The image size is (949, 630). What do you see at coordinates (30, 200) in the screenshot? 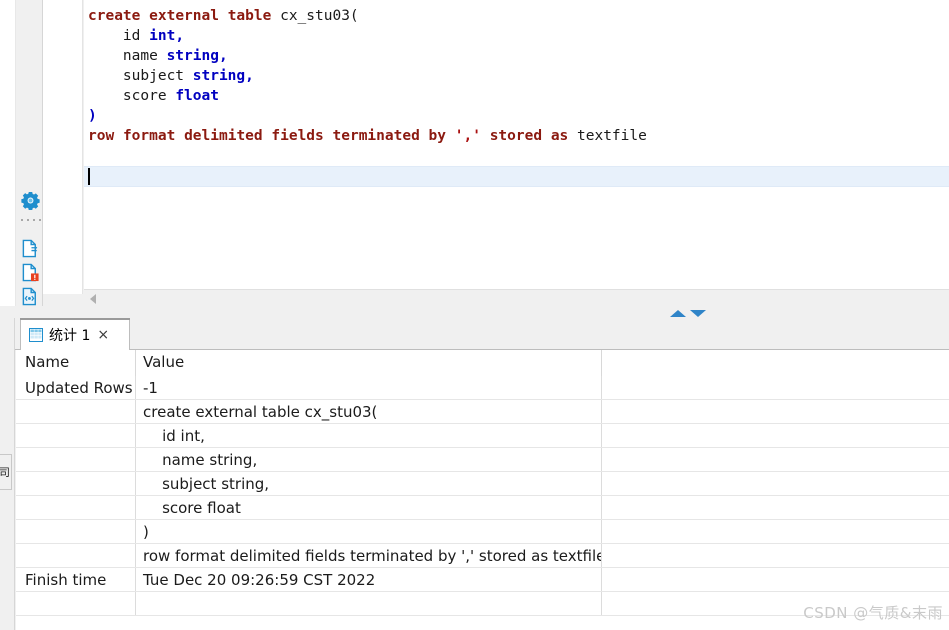
I see `gear-icon` at bounding box center [30, 200].